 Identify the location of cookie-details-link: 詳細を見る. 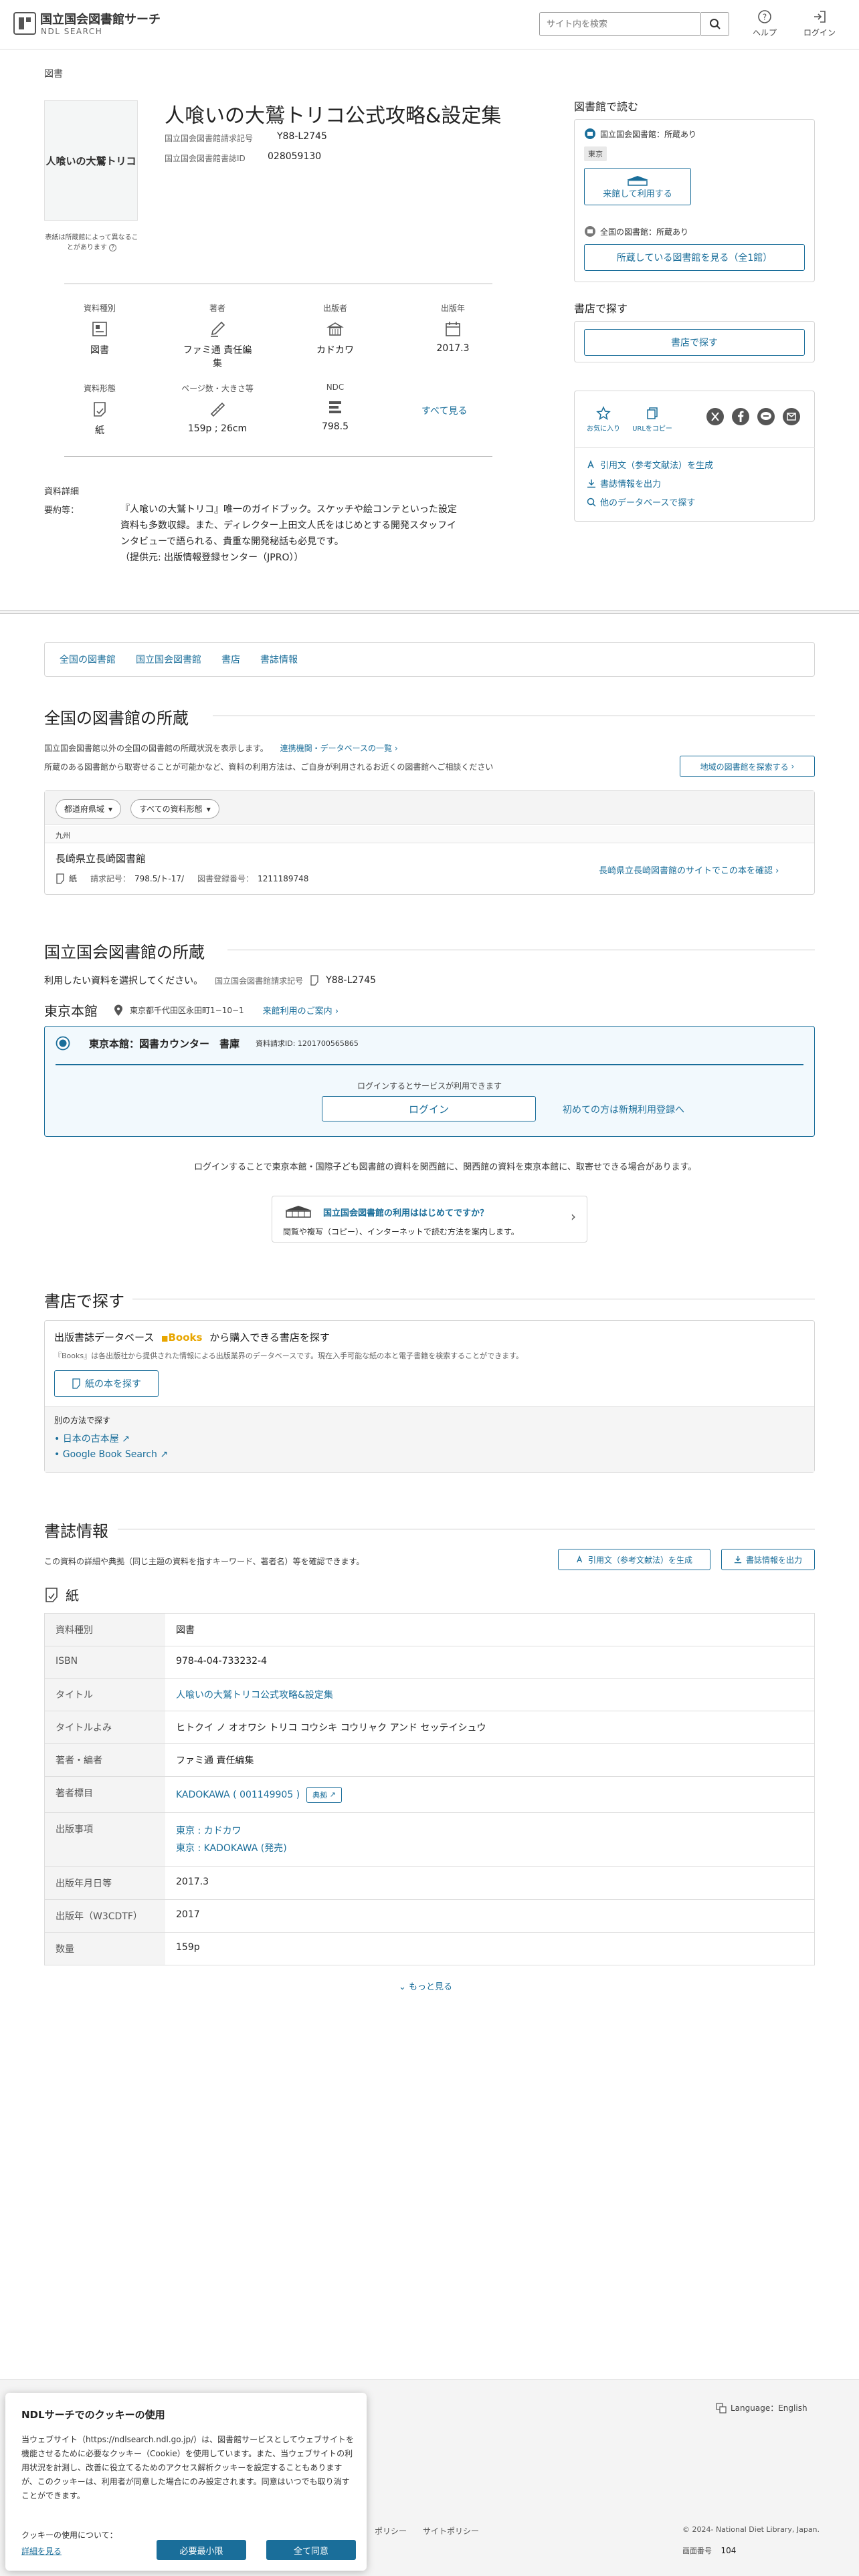
(41, 2551).